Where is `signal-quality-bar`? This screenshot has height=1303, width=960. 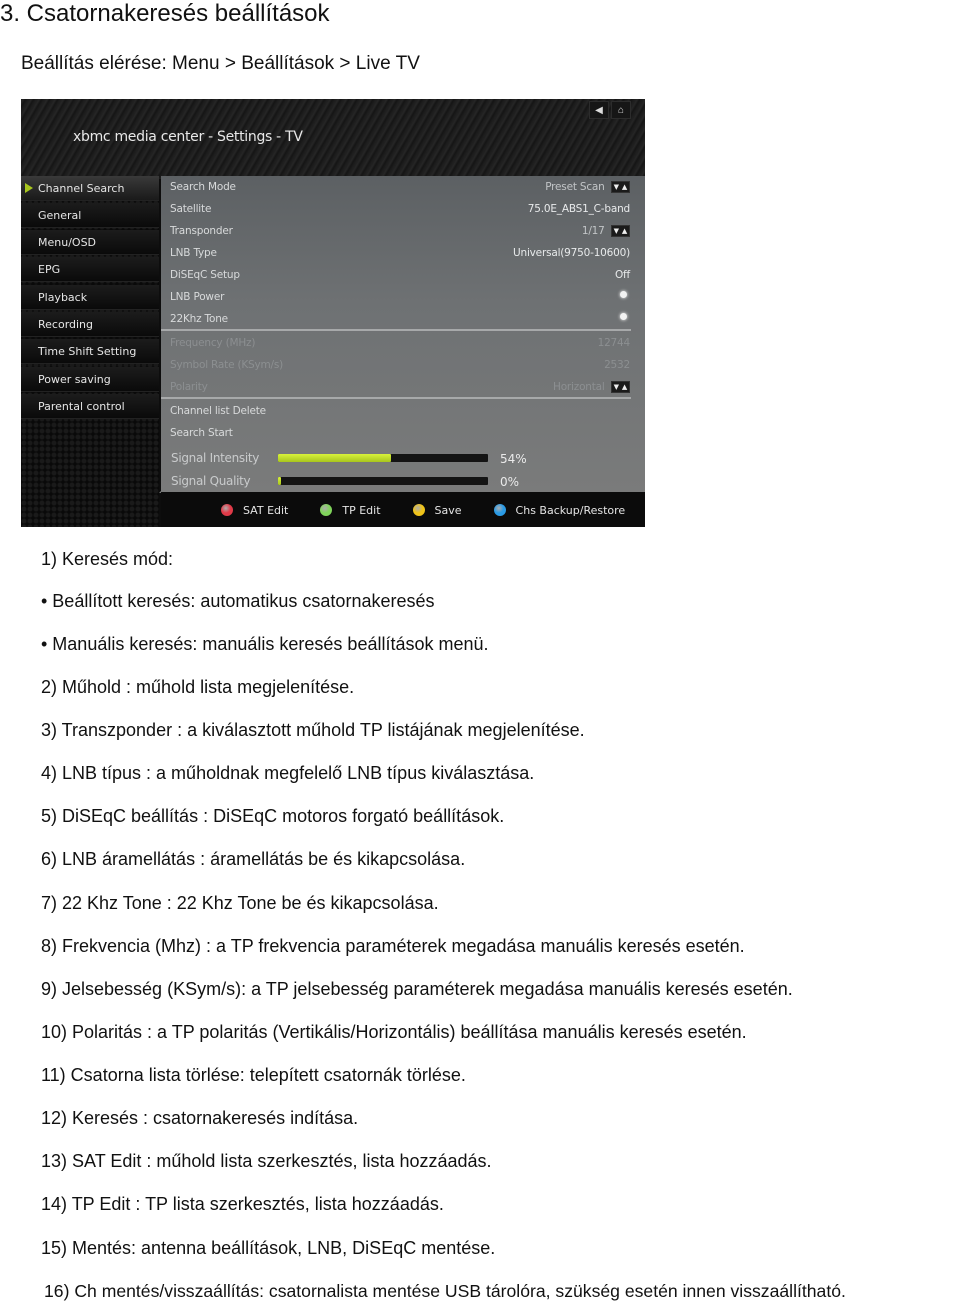 signal-quality-bar is located at coordinates (383, 481).